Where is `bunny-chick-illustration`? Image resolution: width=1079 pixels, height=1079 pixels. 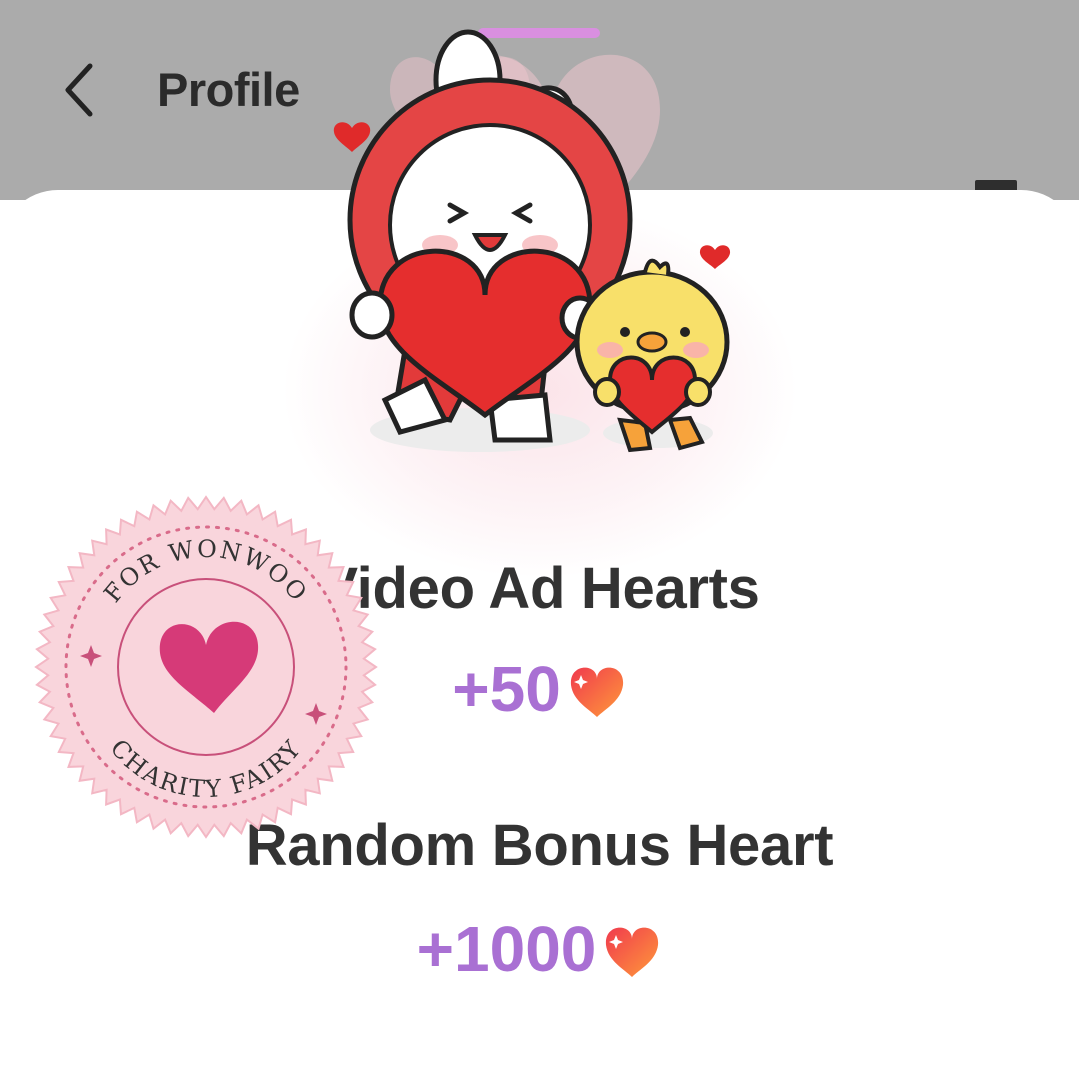
bunny-chick-illustration is located at coordinates (532, 241).